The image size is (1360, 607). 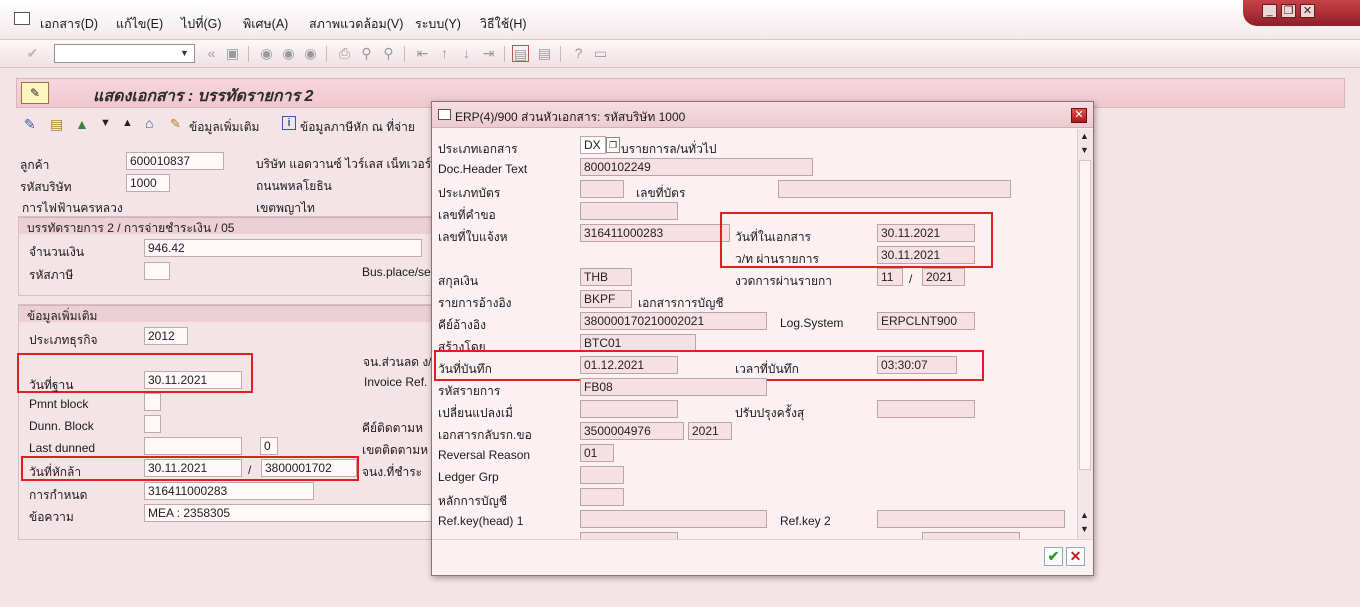 What do you see at coordinates (1084, 136) in the screenshot?
I see `scroll-up-top-icon: ▲` at bounding box center [1084, 136].